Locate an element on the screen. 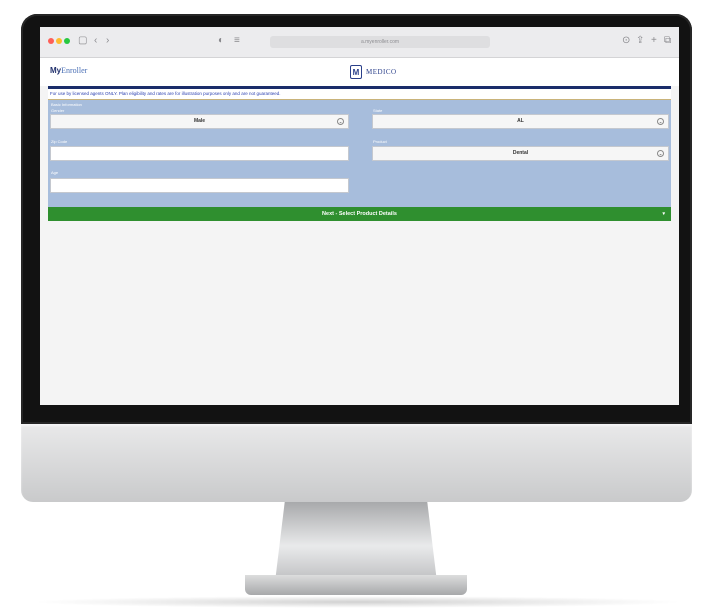 The image size is (715, 611). zip-label: Zip Code is located at coordinates (59, 141).